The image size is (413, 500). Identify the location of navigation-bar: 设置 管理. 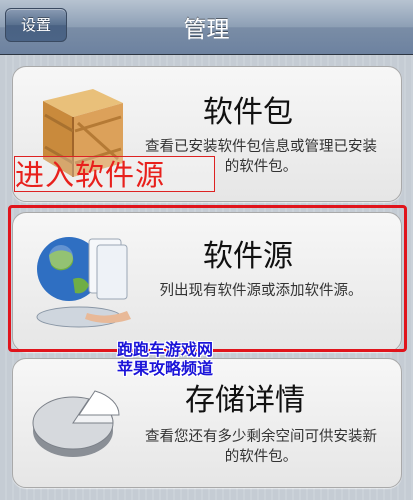
(206, 27).